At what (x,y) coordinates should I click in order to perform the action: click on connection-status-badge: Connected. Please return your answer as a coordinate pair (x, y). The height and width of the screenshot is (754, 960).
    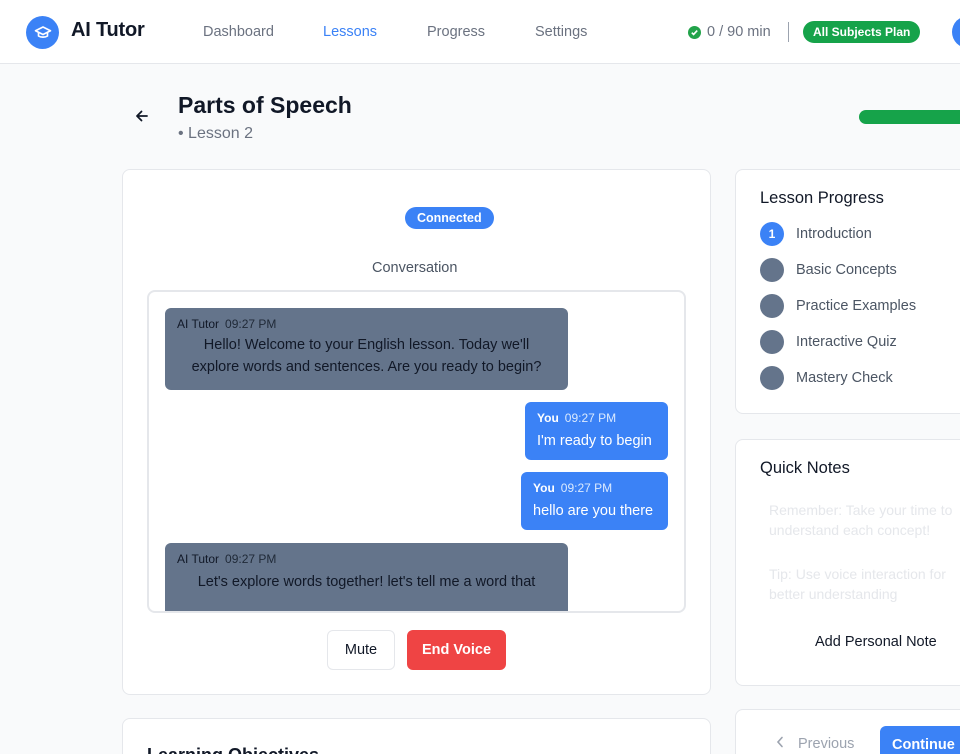
    Looking at the image, I should click on (449, 218).